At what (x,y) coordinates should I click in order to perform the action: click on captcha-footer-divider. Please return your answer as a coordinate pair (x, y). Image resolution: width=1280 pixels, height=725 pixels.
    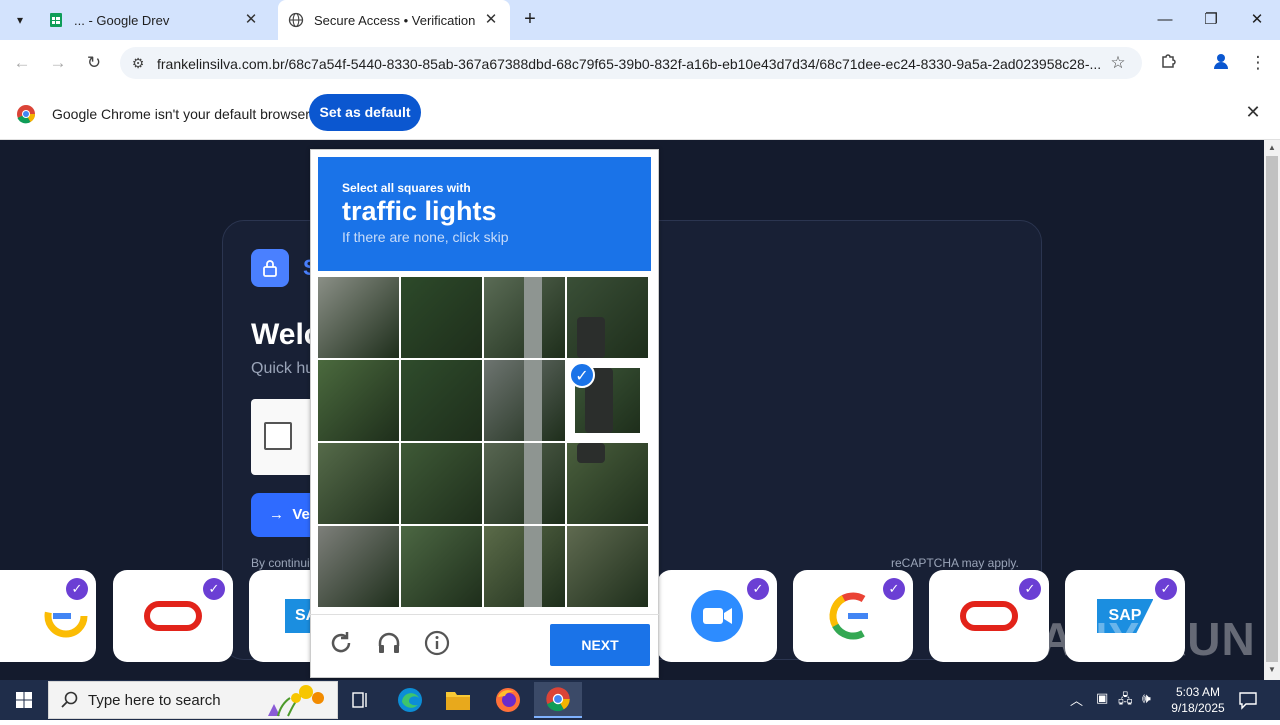
    Looking at the image, I should click on (484, 614).